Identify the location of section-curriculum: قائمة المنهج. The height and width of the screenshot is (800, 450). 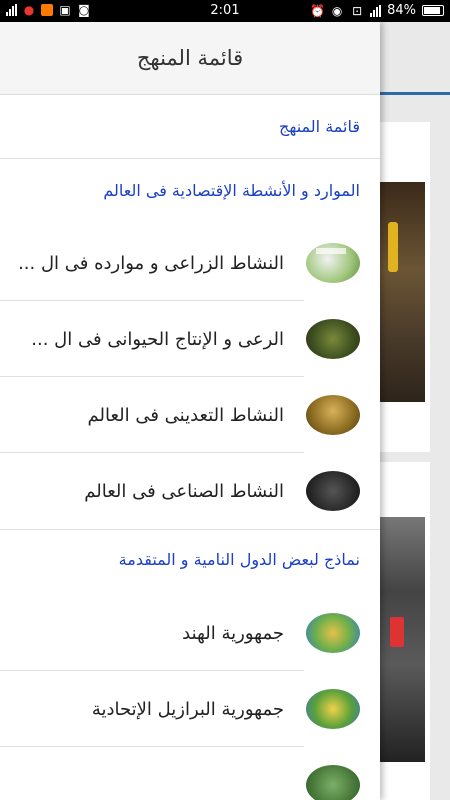
(190, 127).